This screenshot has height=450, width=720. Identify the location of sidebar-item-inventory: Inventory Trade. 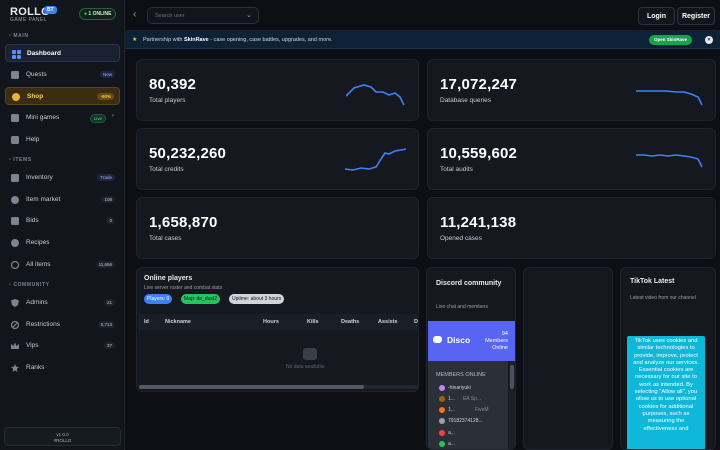
(62, 178).